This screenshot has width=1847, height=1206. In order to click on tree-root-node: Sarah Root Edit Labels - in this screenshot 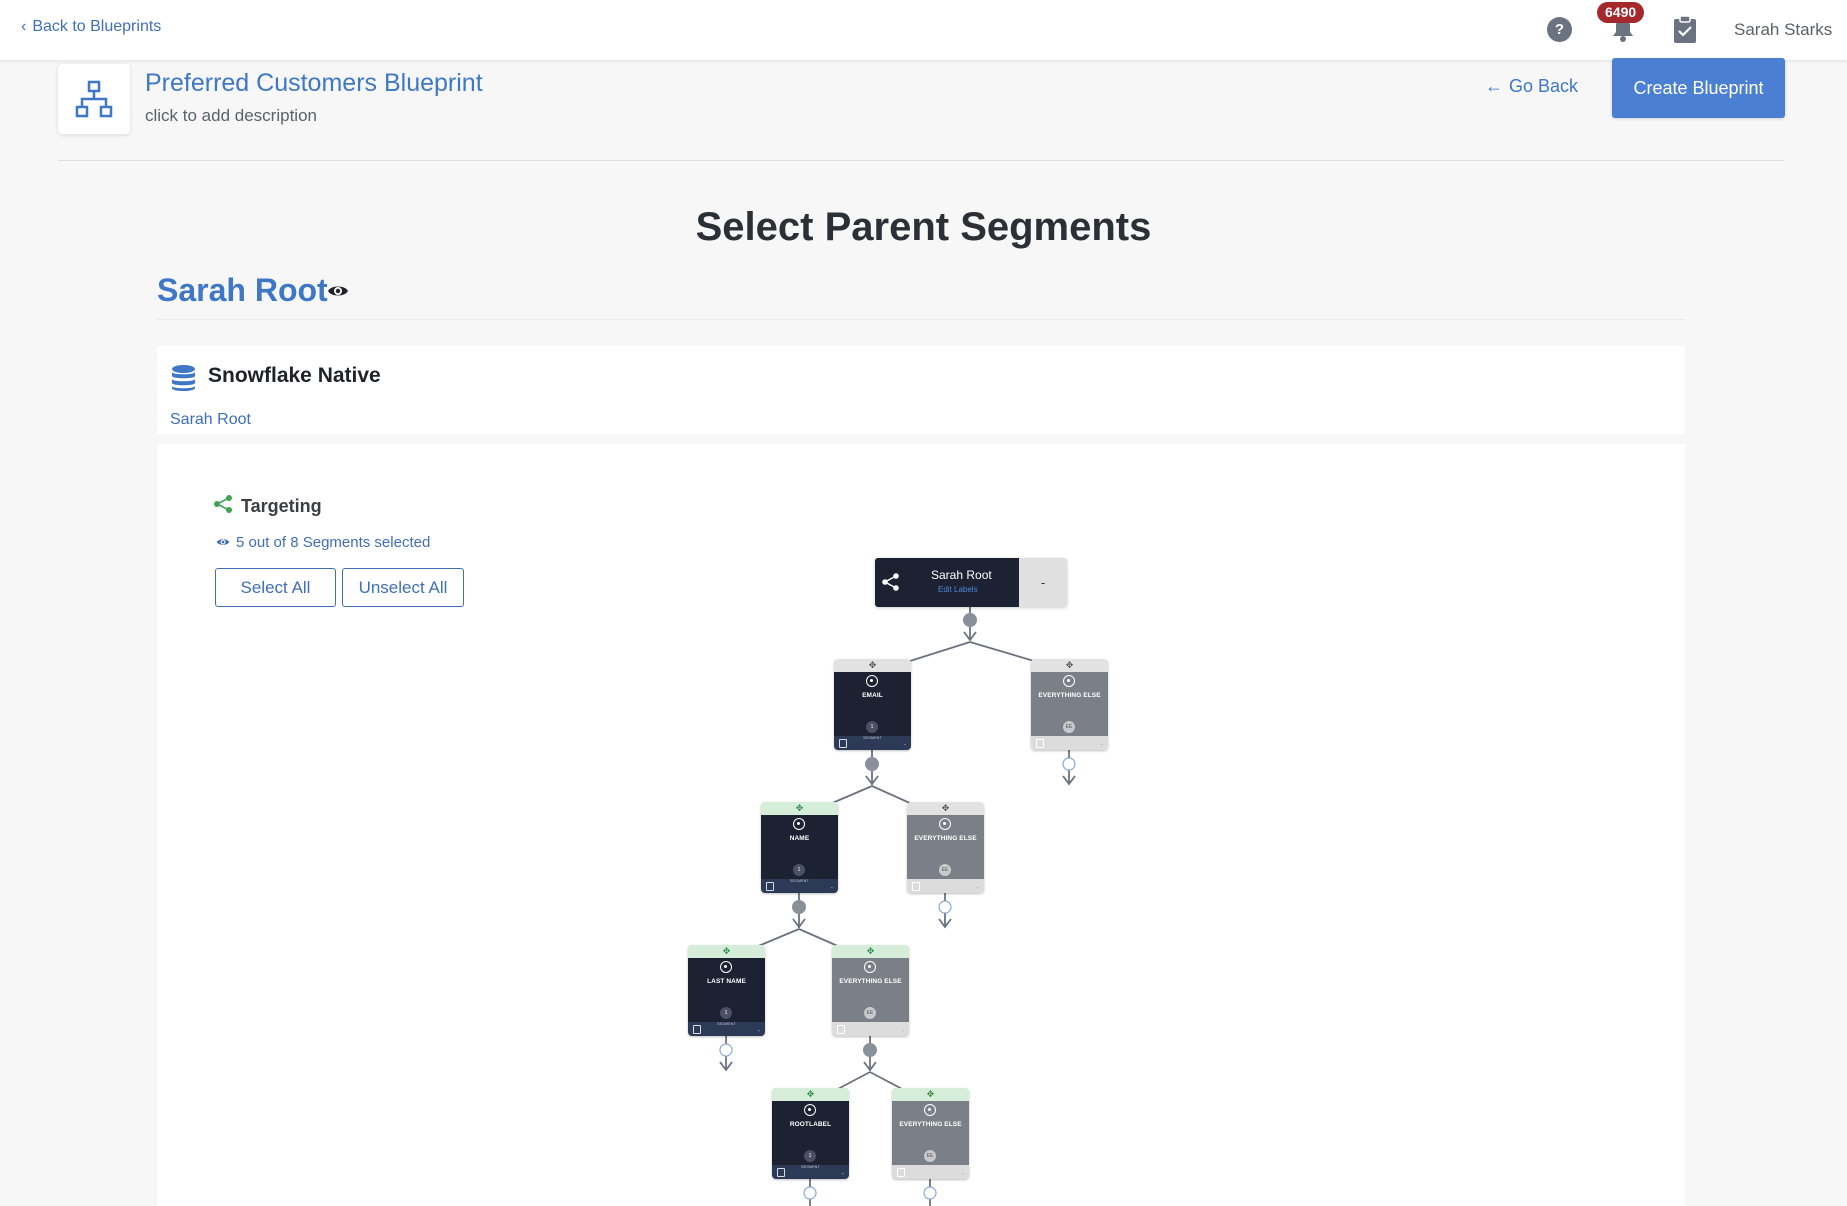, I will do `click(971, 582)`.